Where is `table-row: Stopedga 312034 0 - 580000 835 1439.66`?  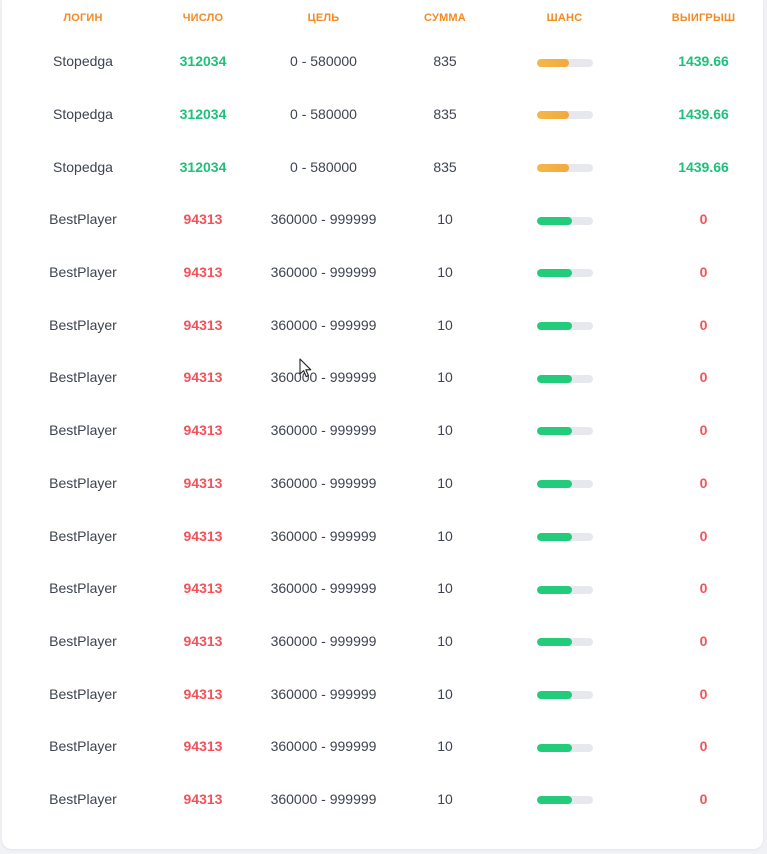
table-row: Stopedga 312034 0 - 580000 835 1439.66 is located at coordinates (382, 61).